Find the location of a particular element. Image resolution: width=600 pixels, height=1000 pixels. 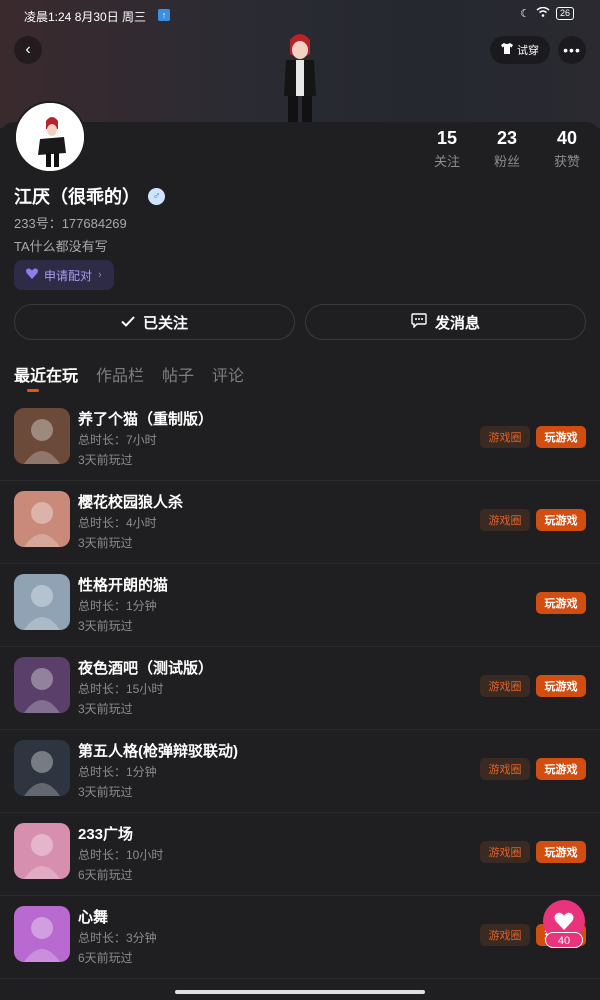

game-title: 养了个猫（重制版） is located at coordinates (146, 419).